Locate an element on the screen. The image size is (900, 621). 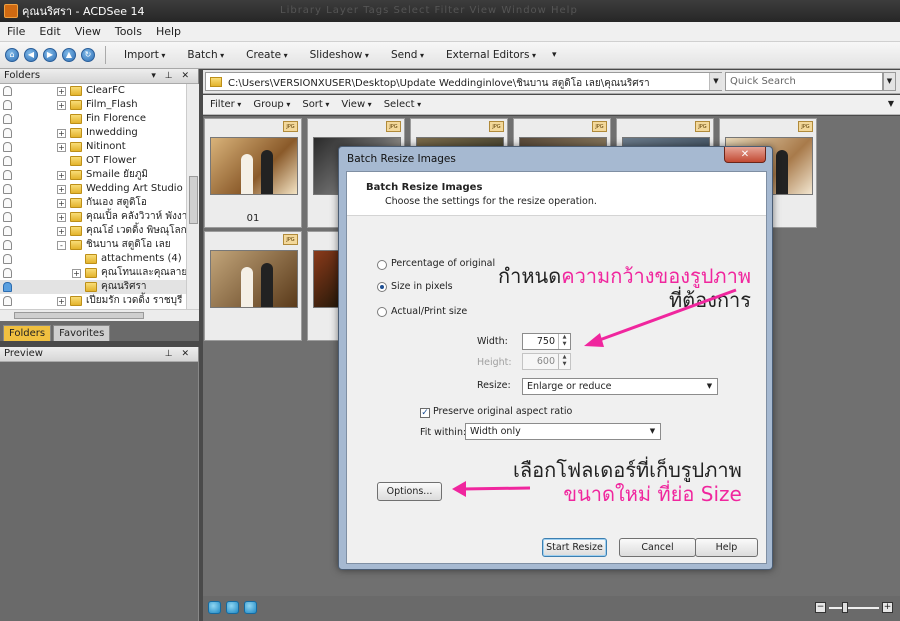
panel-pin-close-icon: ⊥ ✕ is located at coordinates (178, 354).